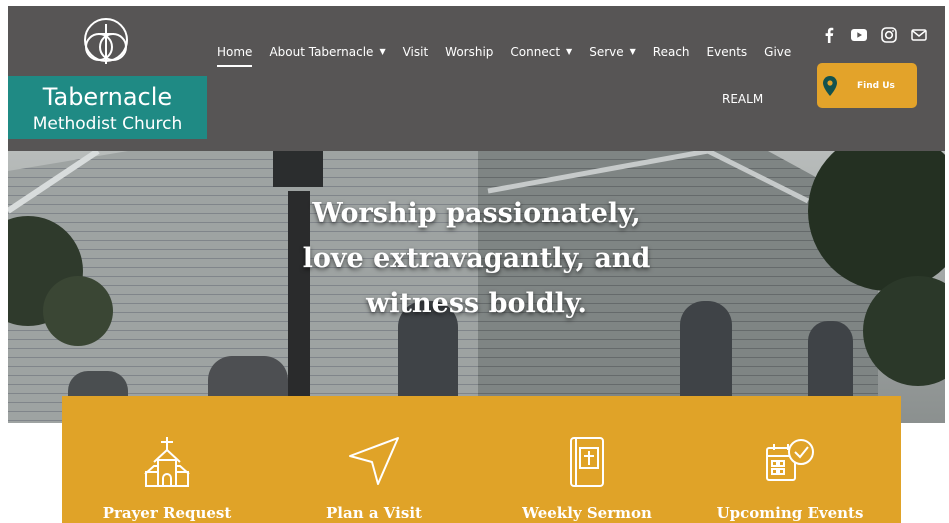 This screenshot has width=949, height=523. I want to click on brand-name: Tabernacle Methodist Church, so click(107, 107).